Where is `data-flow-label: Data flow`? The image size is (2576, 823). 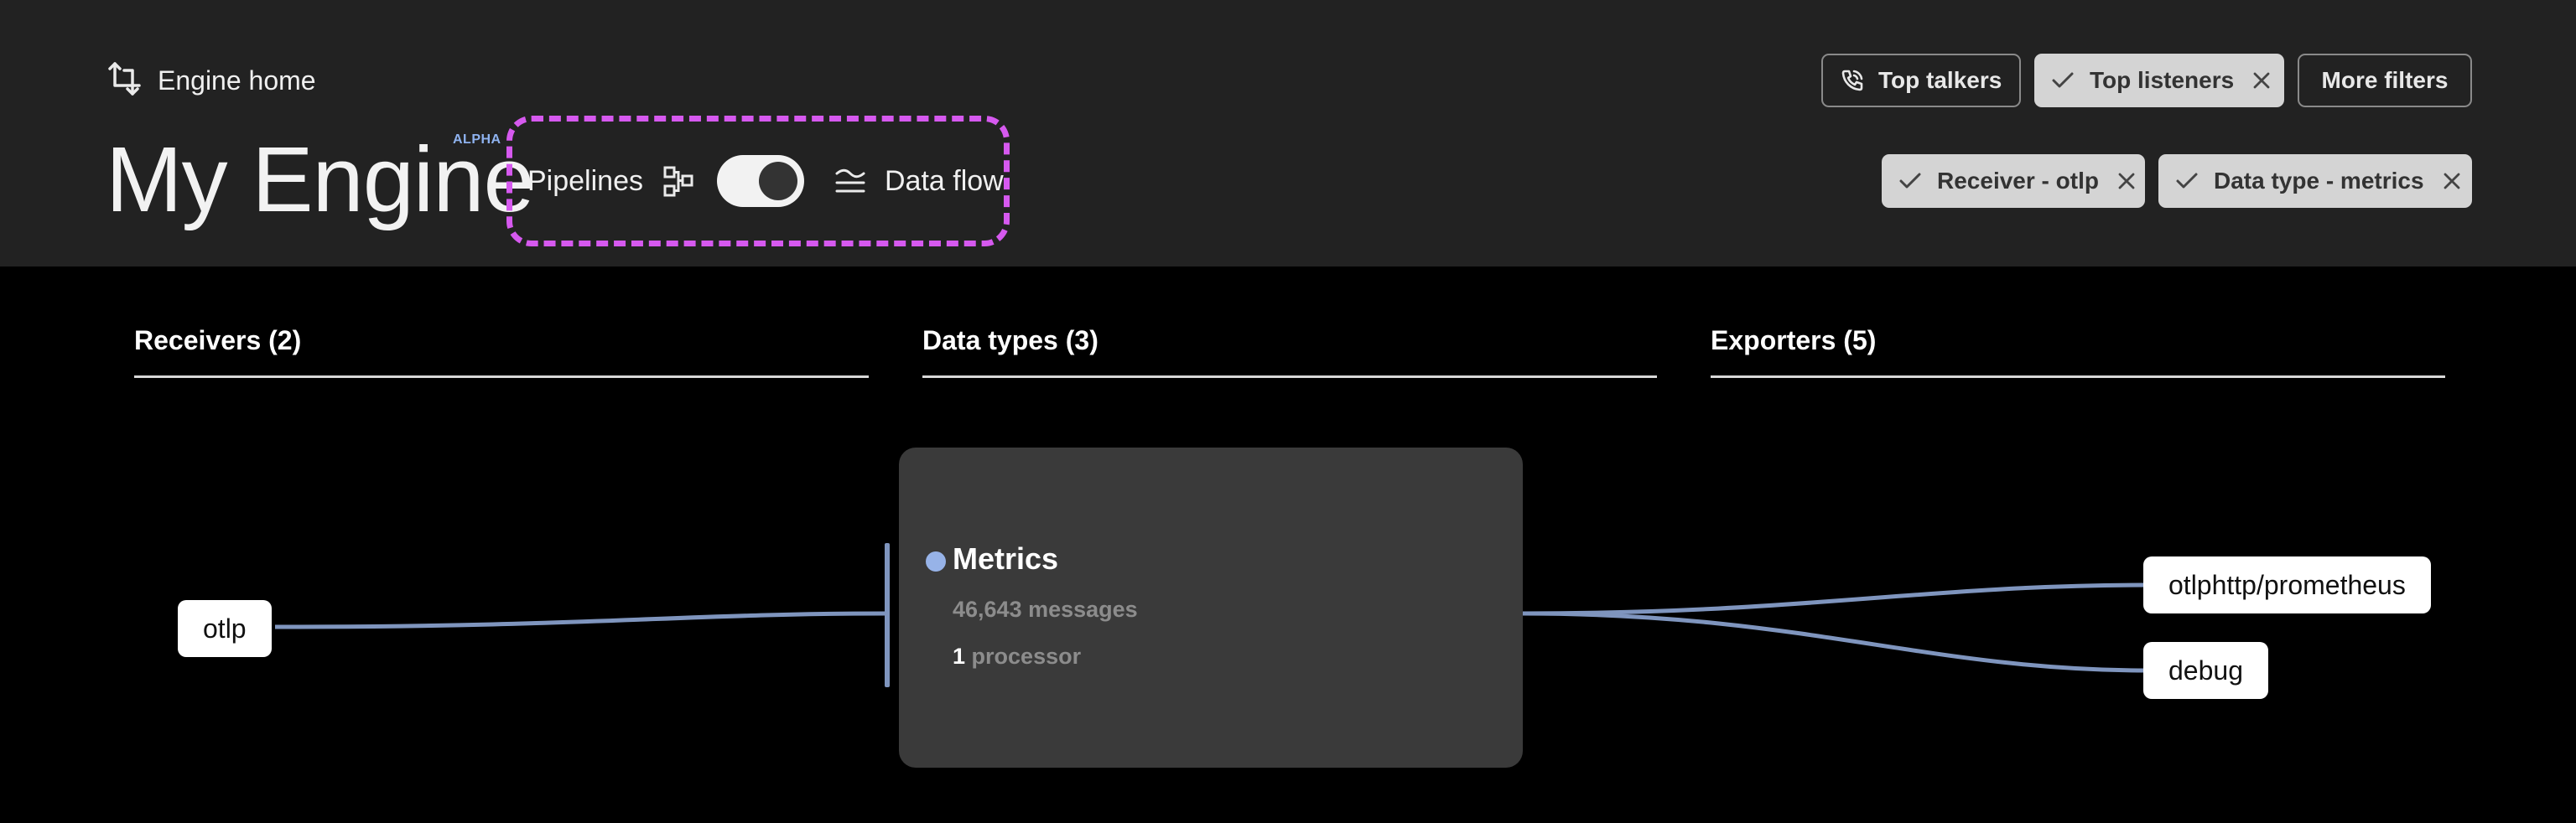
data-flow-label: Data flow is located at coordinates (945, 181).